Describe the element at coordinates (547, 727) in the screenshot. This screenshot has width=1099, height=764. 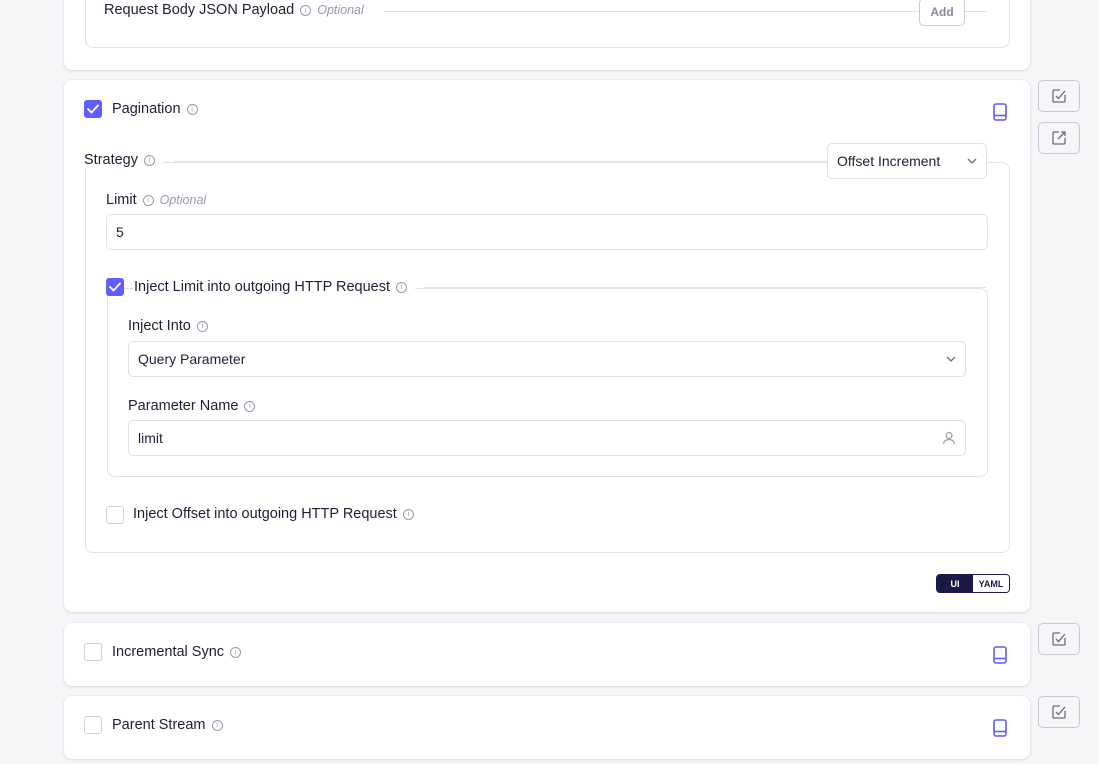
I see `parent-stream-card: Parent Stream i` at that location.